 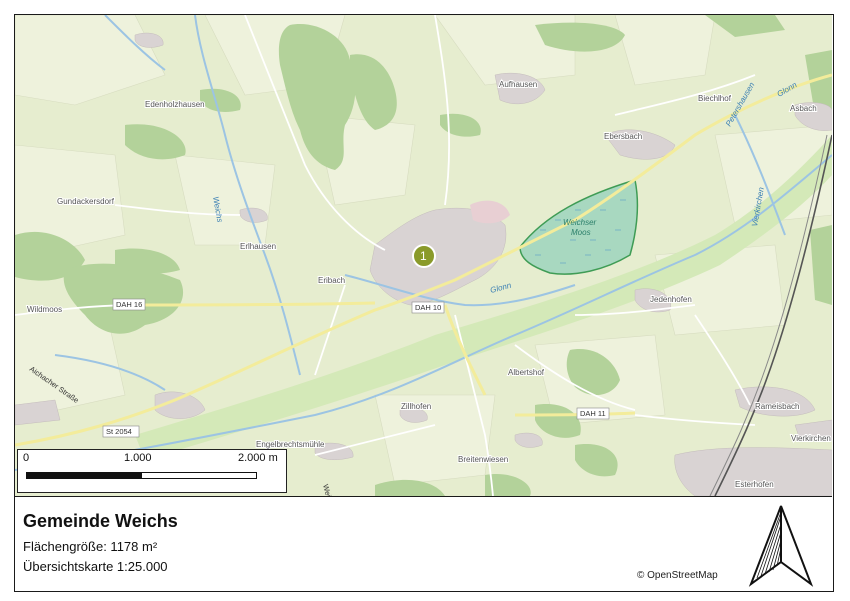 I want to click on attribution: © OpenStreetMap, so click(x=677, y=575).